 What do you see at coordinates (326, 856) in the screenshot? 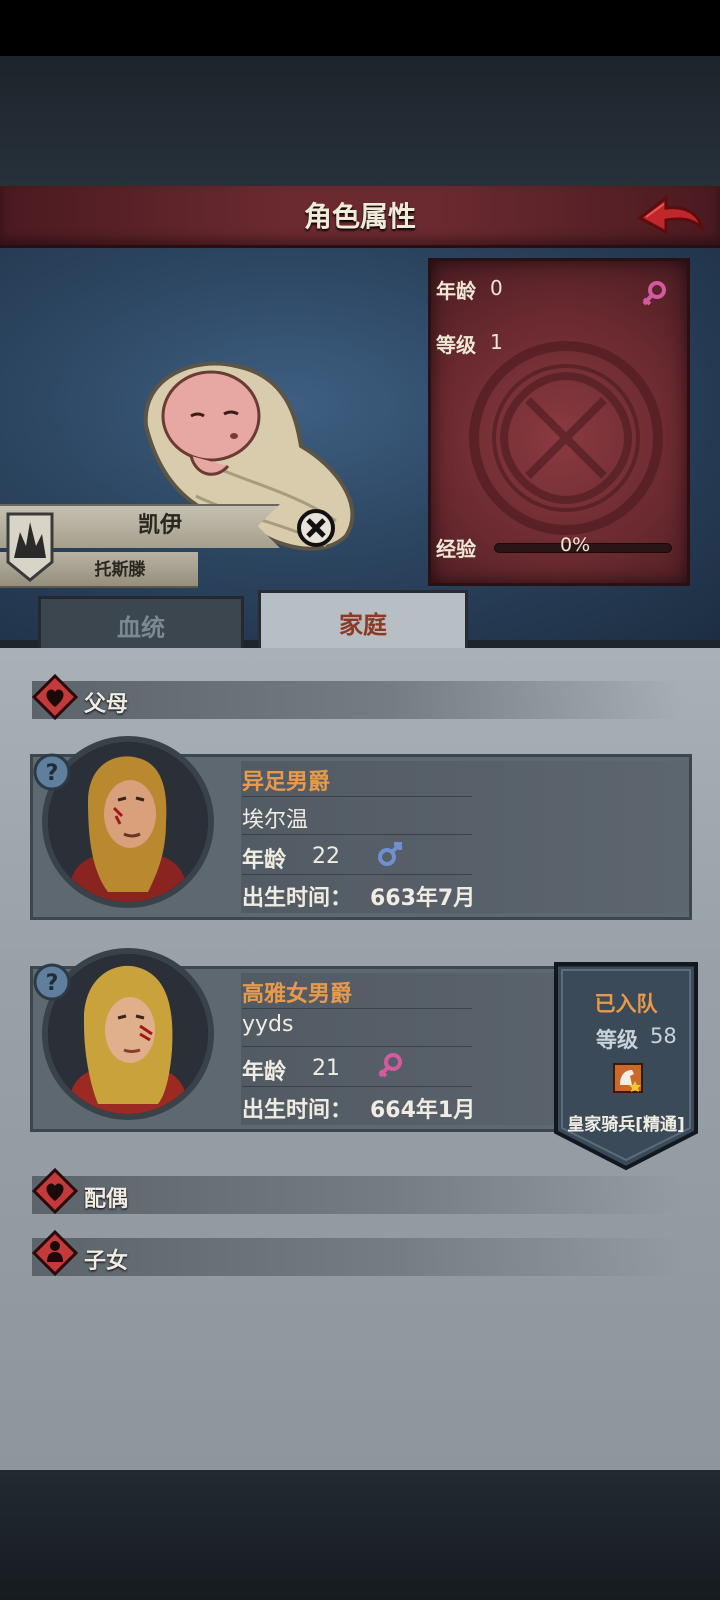
I see `father-age: 22` at bounding box center [326, 856].